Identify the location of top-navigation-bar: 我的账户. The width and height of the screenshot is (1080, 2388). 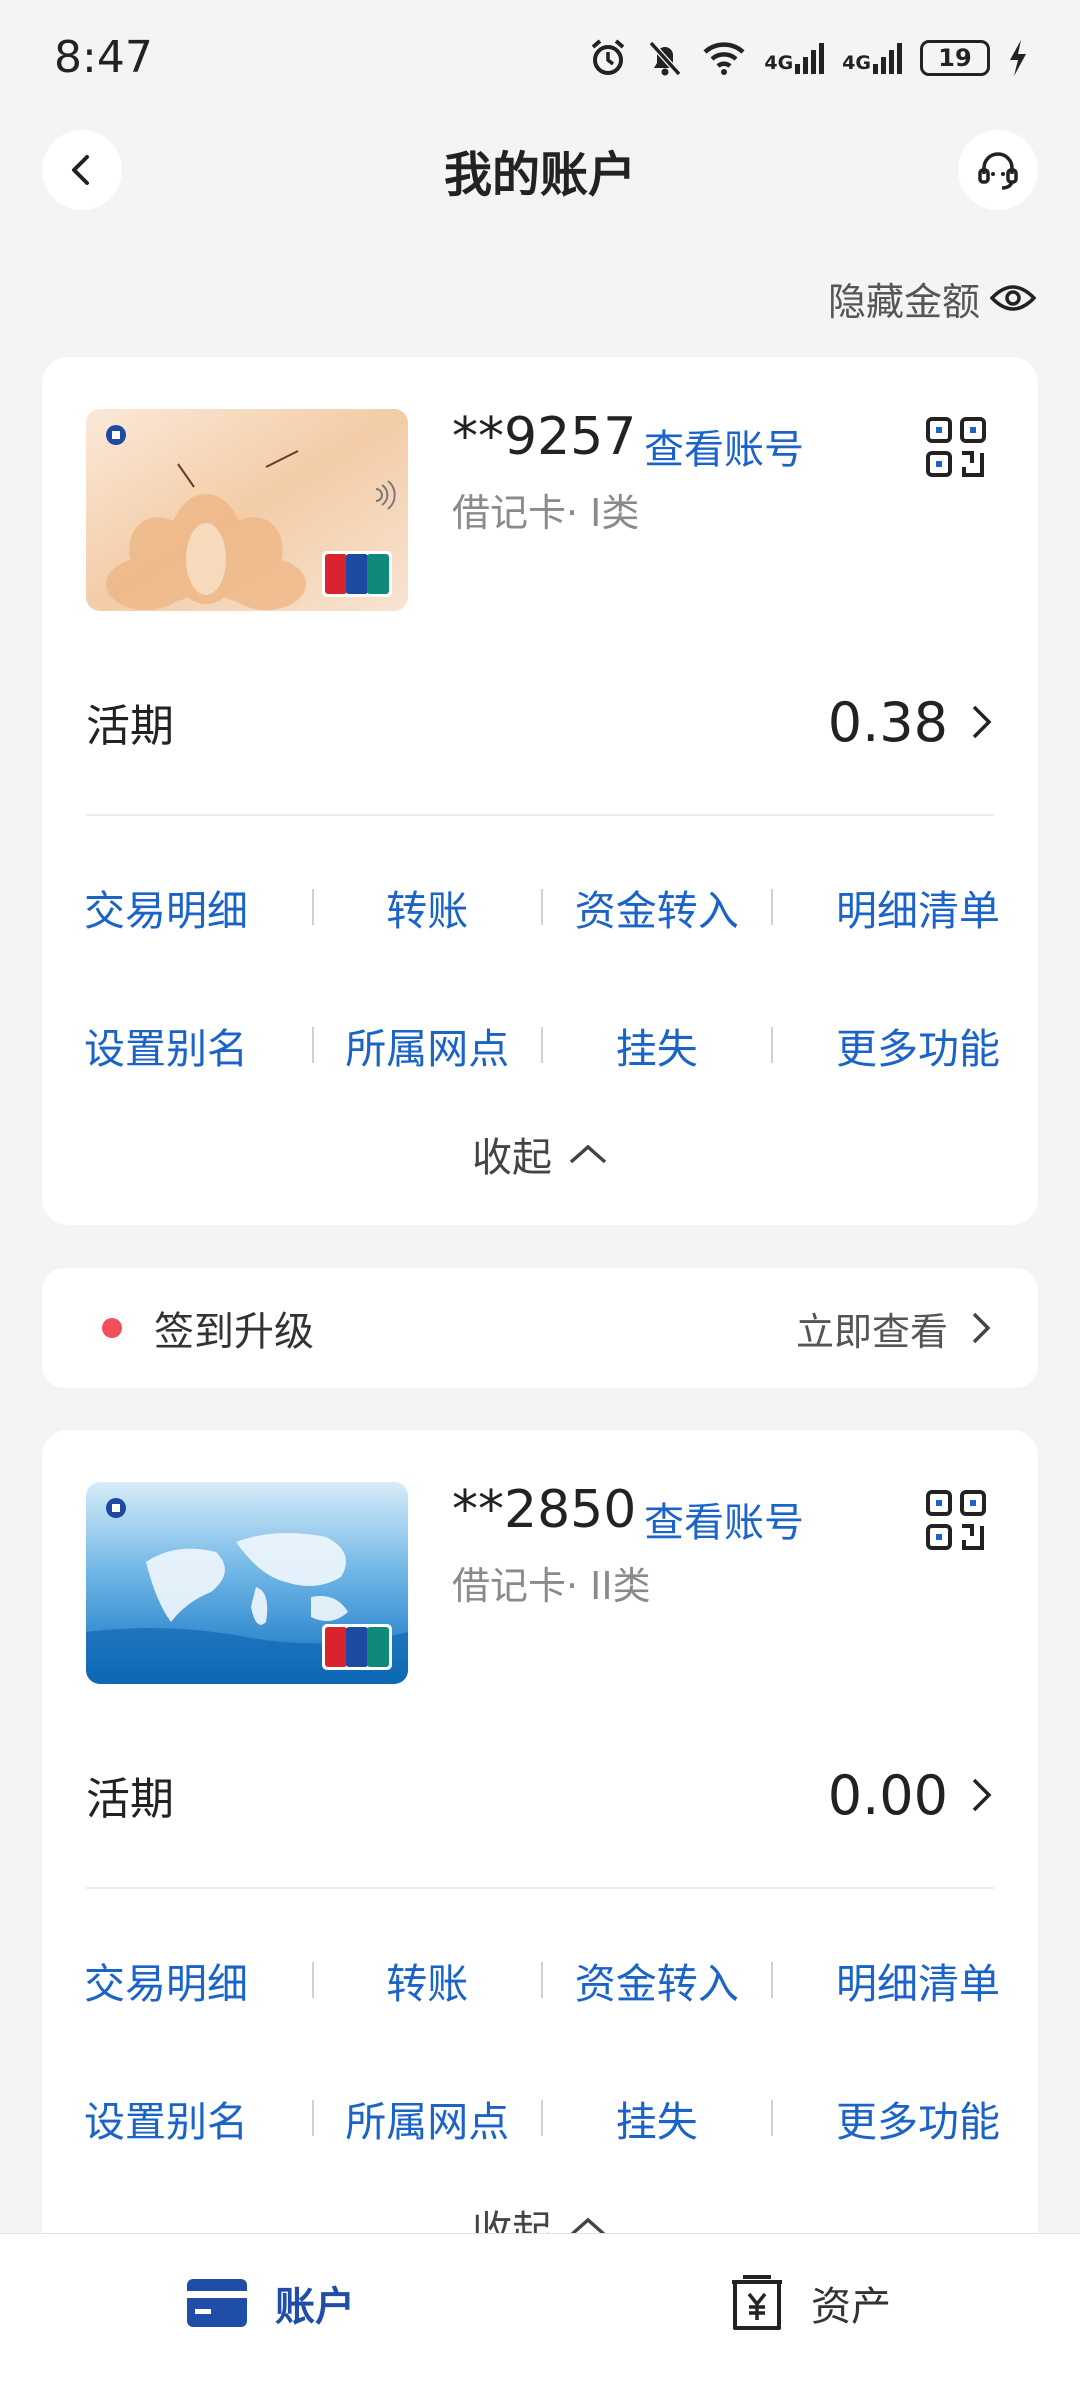
(540, 170).